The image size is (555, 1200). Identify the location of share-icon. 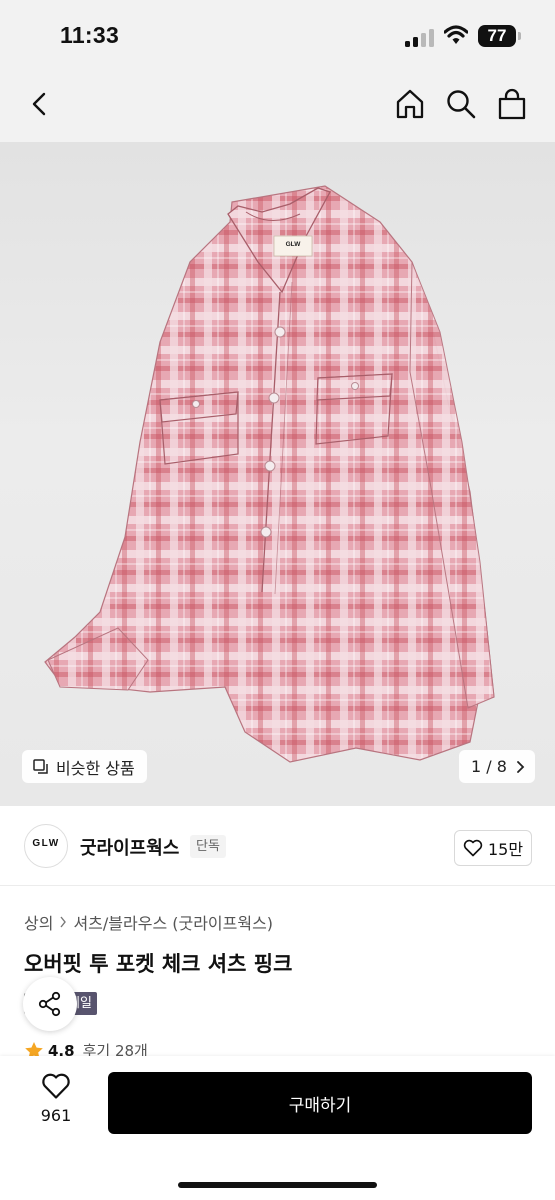
(49, 1004).